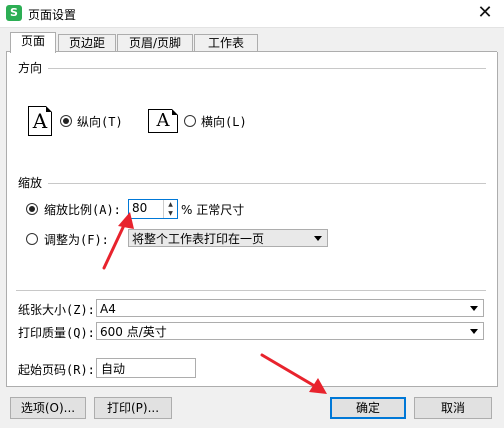 This screenshot has height=428, width=504. Describe the element at coordinates (293, 373) in the screenshot. I see `annotation-arrow-ok` at that location.